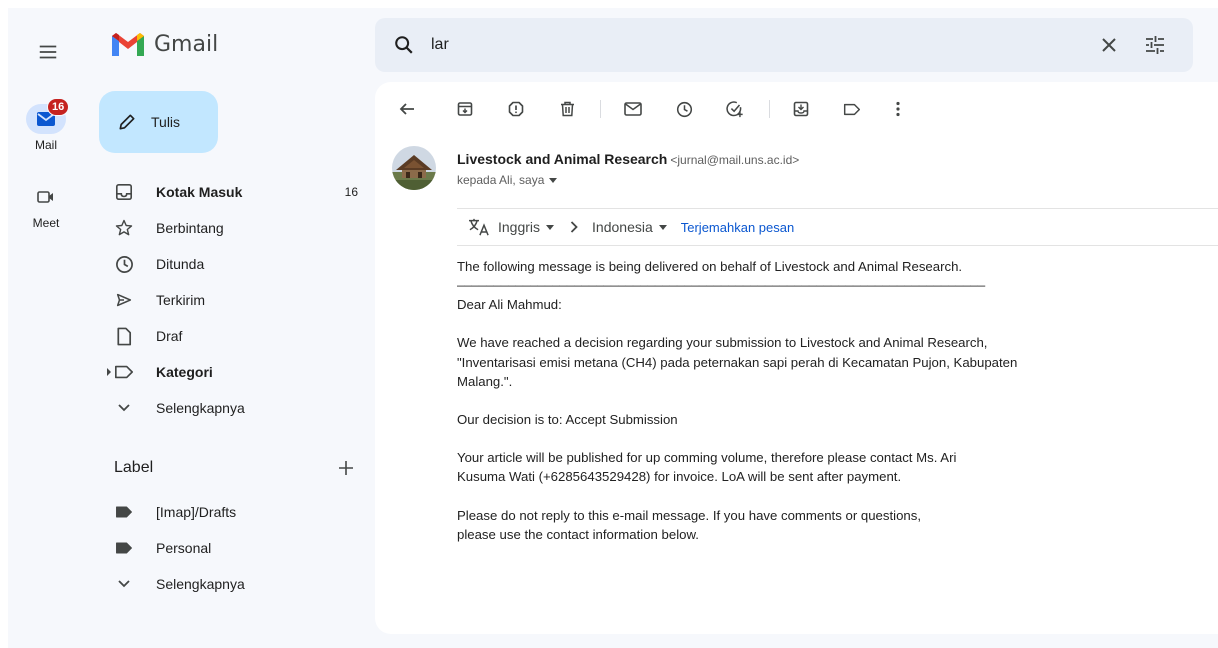 The image size is (1218, 648). I want to click on rail-meet: Meet, so click(46, 206).